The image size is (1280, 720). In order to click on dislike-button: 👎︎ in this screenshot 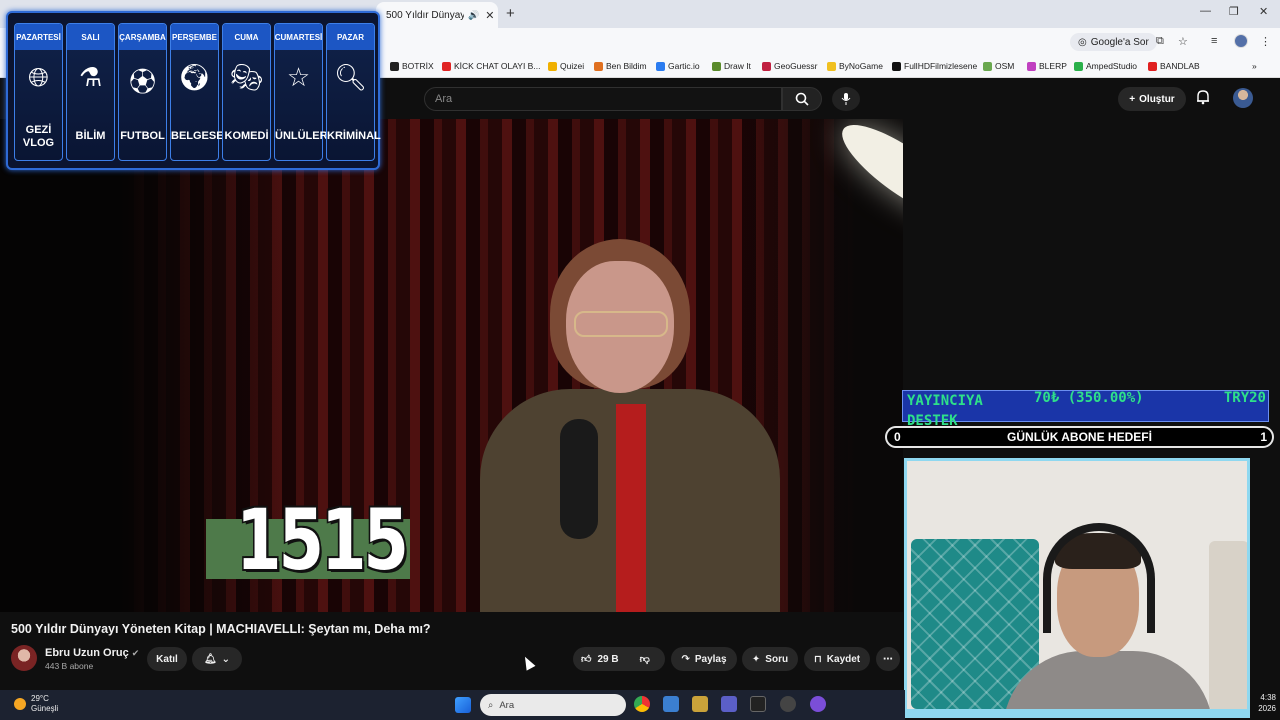, I will do `click(645, 659)`.